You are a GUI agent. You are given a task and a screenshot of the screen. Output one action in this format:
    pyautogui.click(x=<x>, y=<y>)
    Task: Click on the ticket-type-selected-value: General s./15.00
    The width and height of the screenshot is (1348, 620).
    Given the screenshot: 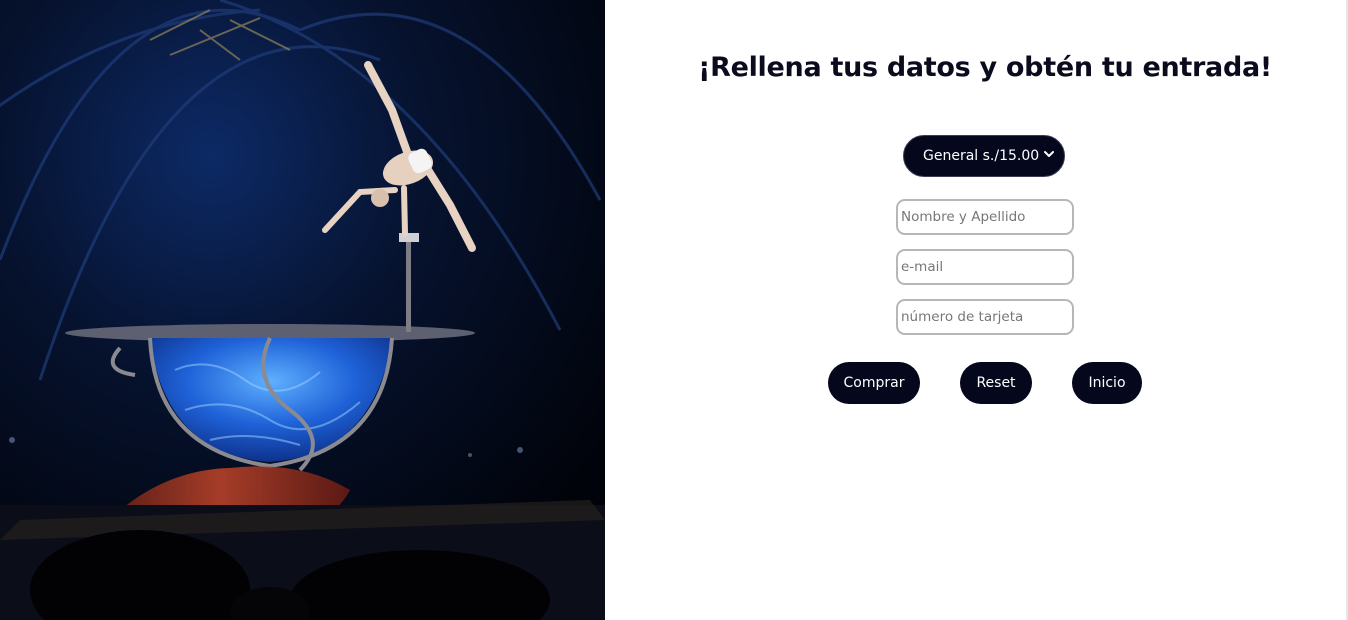 What is the action you would take?
    pyautogui.click(x=981, y=156)
    